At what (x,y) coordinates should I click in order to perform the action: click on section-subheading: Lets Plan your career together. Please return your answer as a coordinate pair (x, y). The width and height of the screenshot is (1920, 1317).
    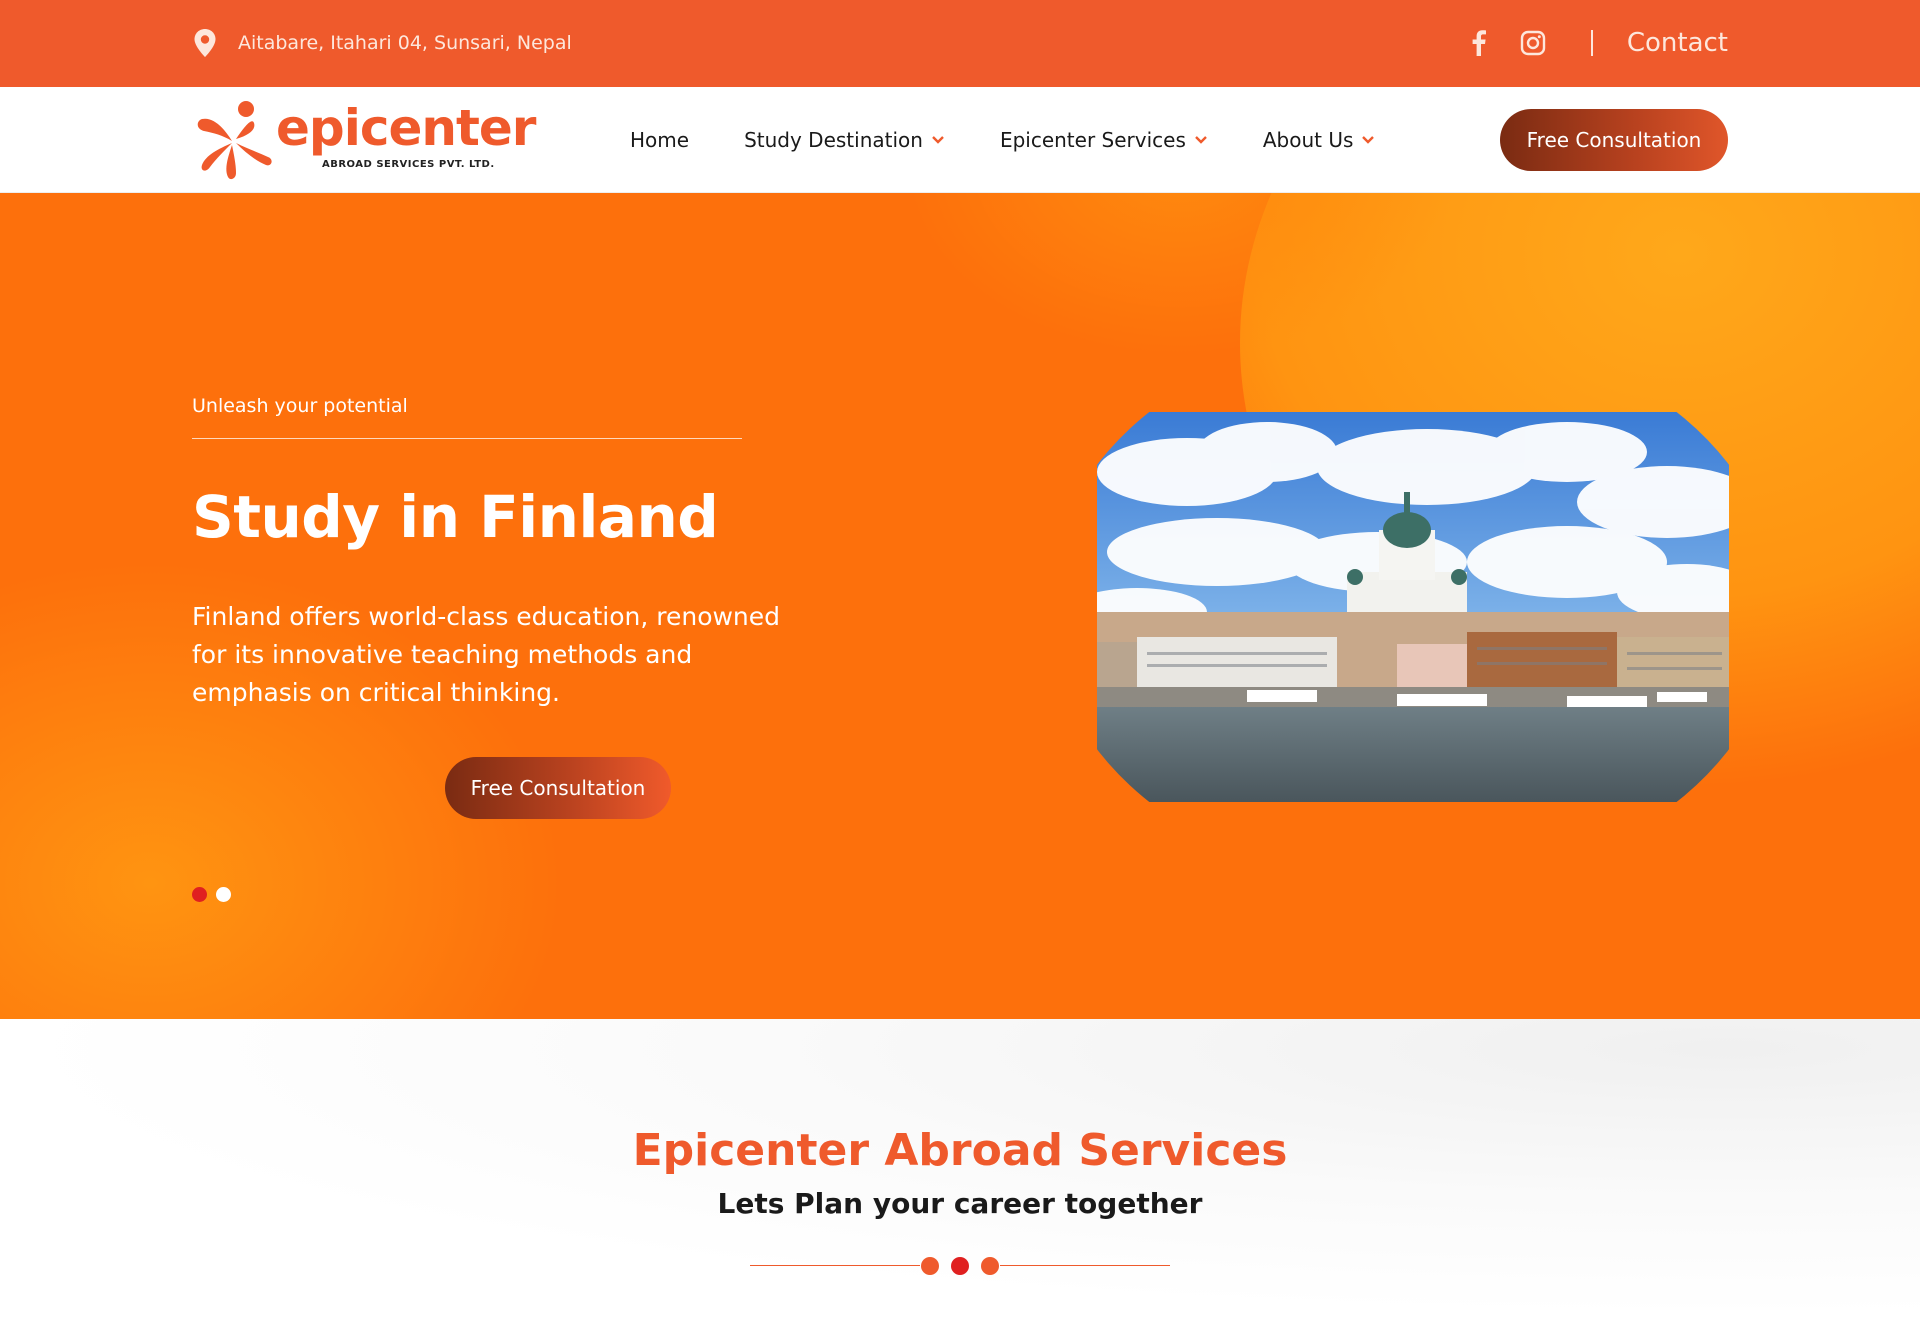
    Looking at the image, I should click on (960, 1203).